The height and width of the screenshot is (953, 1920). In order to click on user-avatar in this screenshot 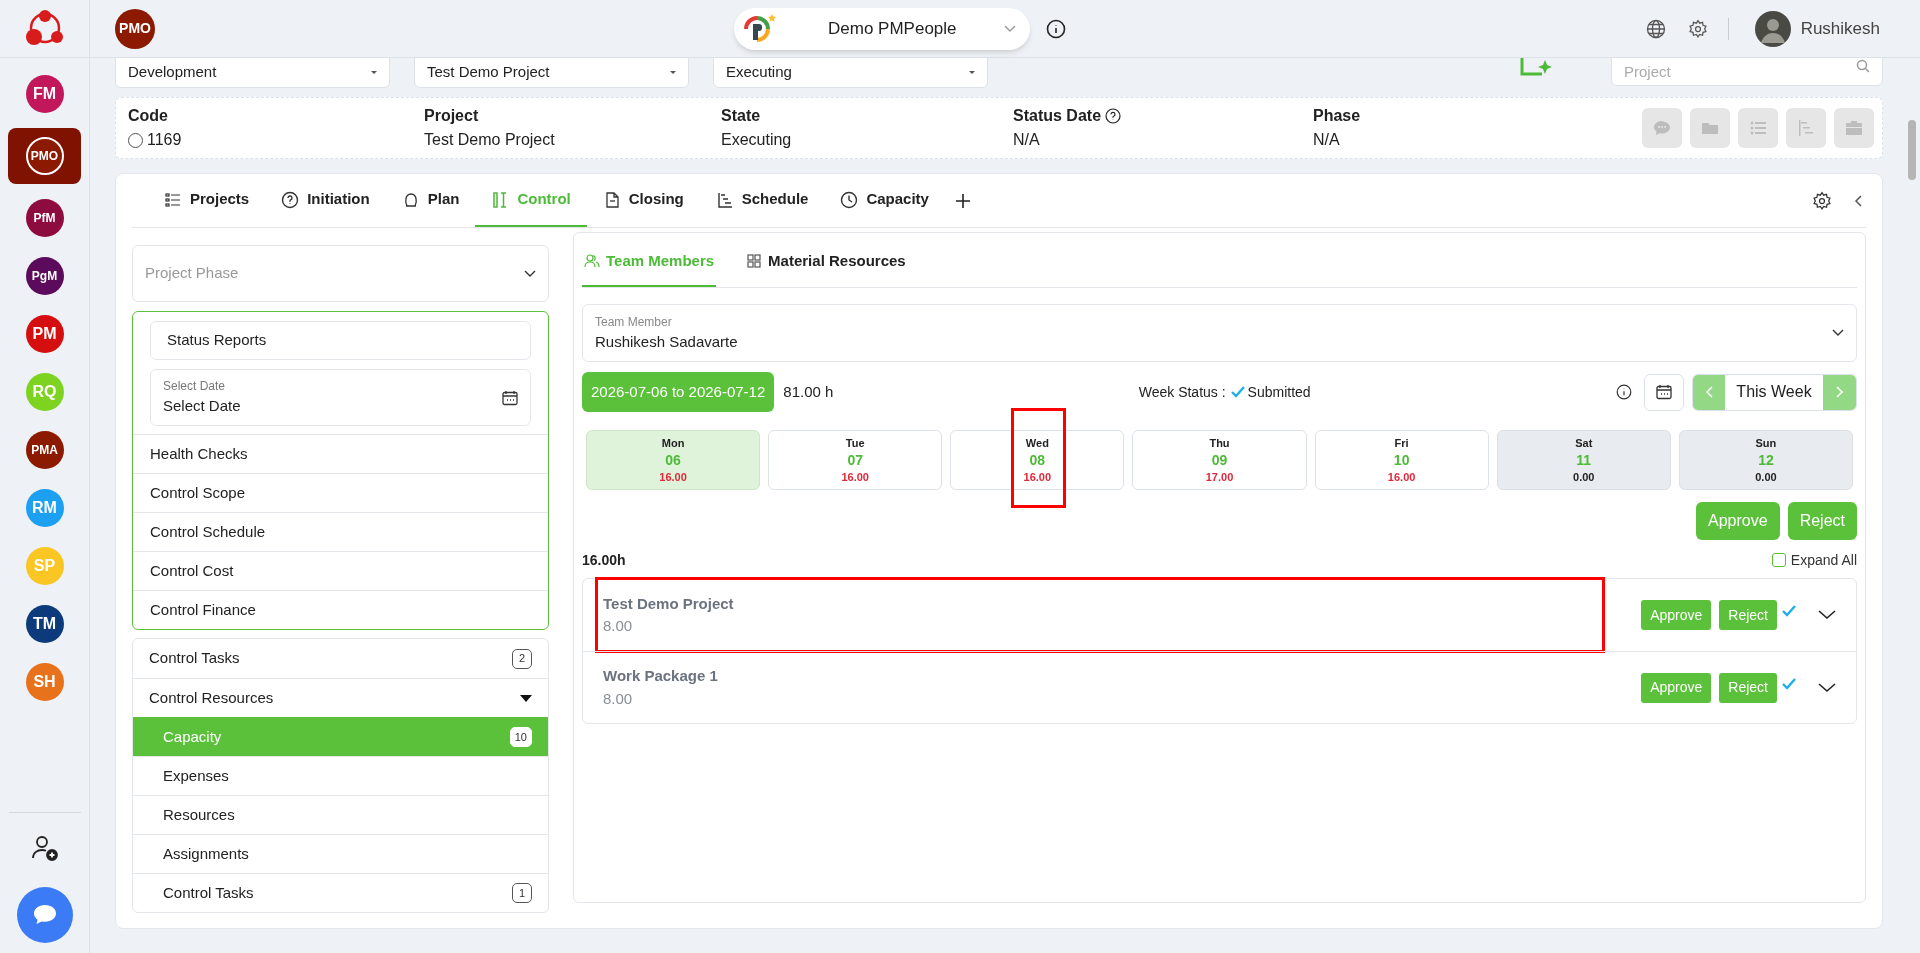, I will do `click(1772, 28)`.